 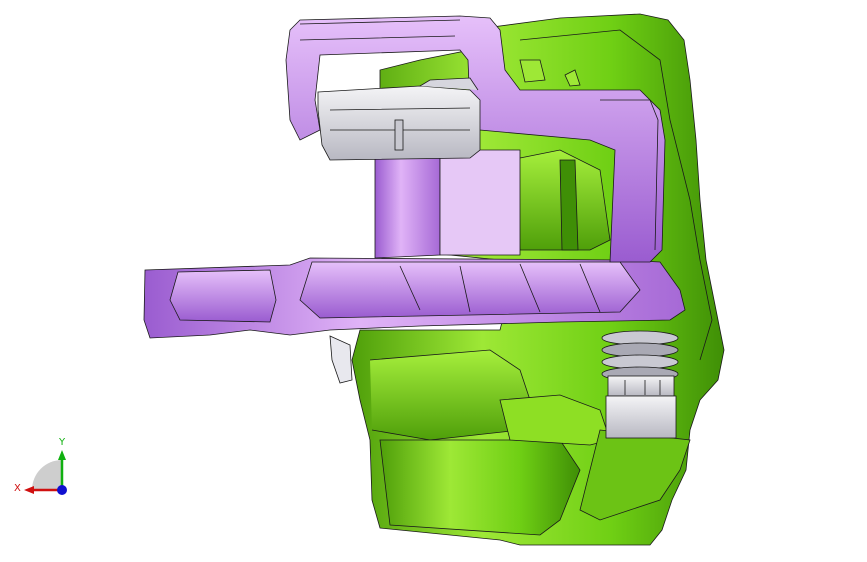 What do you see at coordinates (17, 488) in the screenshot?
I see `x-axis-label: X` at bounding box center [17, 488].